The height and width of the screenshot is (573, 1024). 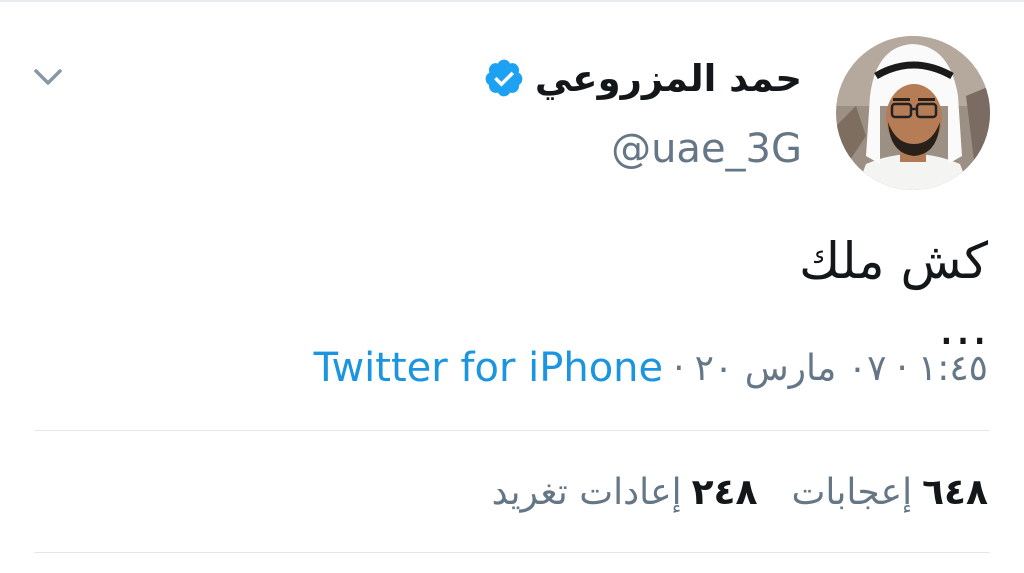 What do you see at coordinates (852, 492) in the screenshot?
I see `likes-label: إعجابات` at bounding box center [852, 492].